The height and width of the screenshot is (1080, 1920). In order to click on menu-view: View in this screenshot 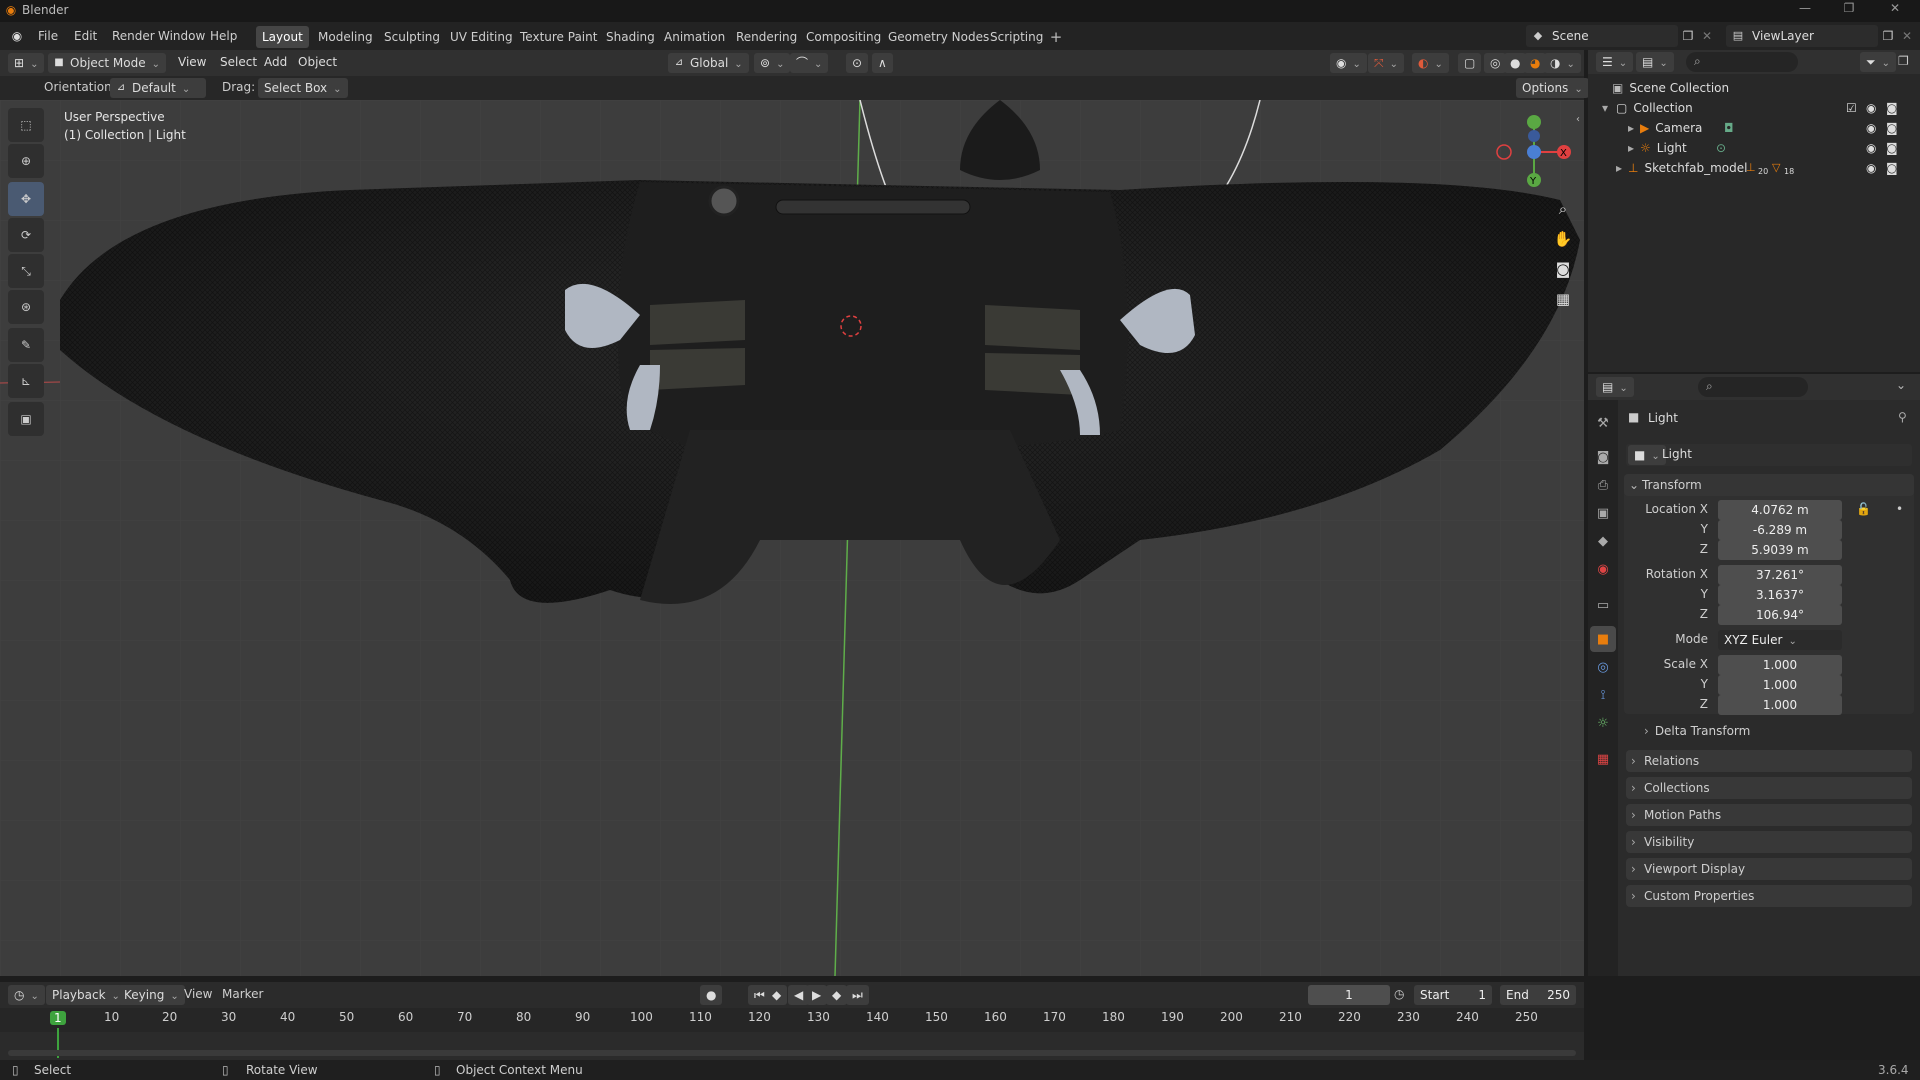, I will do `click(192, 62)`.